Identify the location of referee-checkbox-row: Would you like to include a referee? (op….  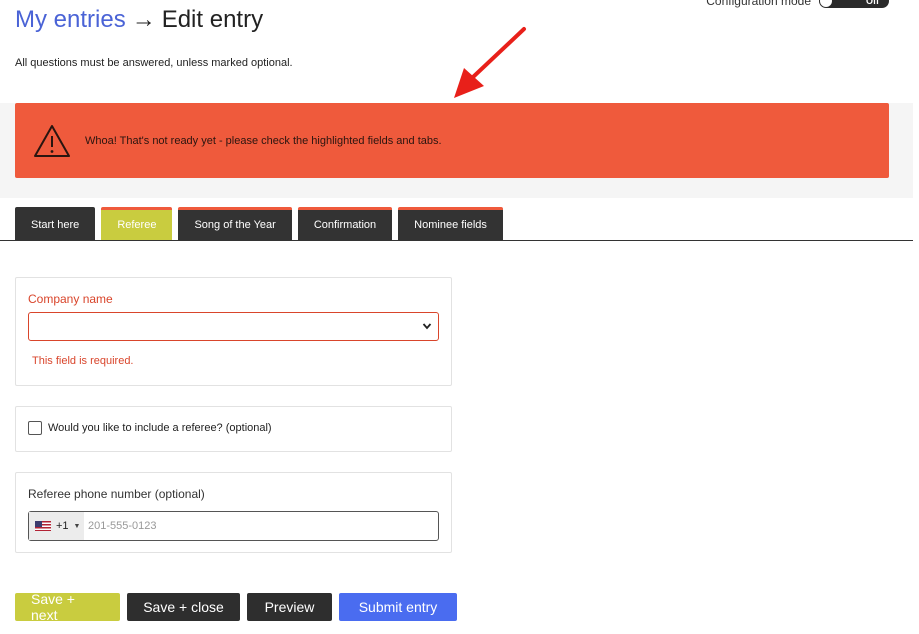
(150, 428).